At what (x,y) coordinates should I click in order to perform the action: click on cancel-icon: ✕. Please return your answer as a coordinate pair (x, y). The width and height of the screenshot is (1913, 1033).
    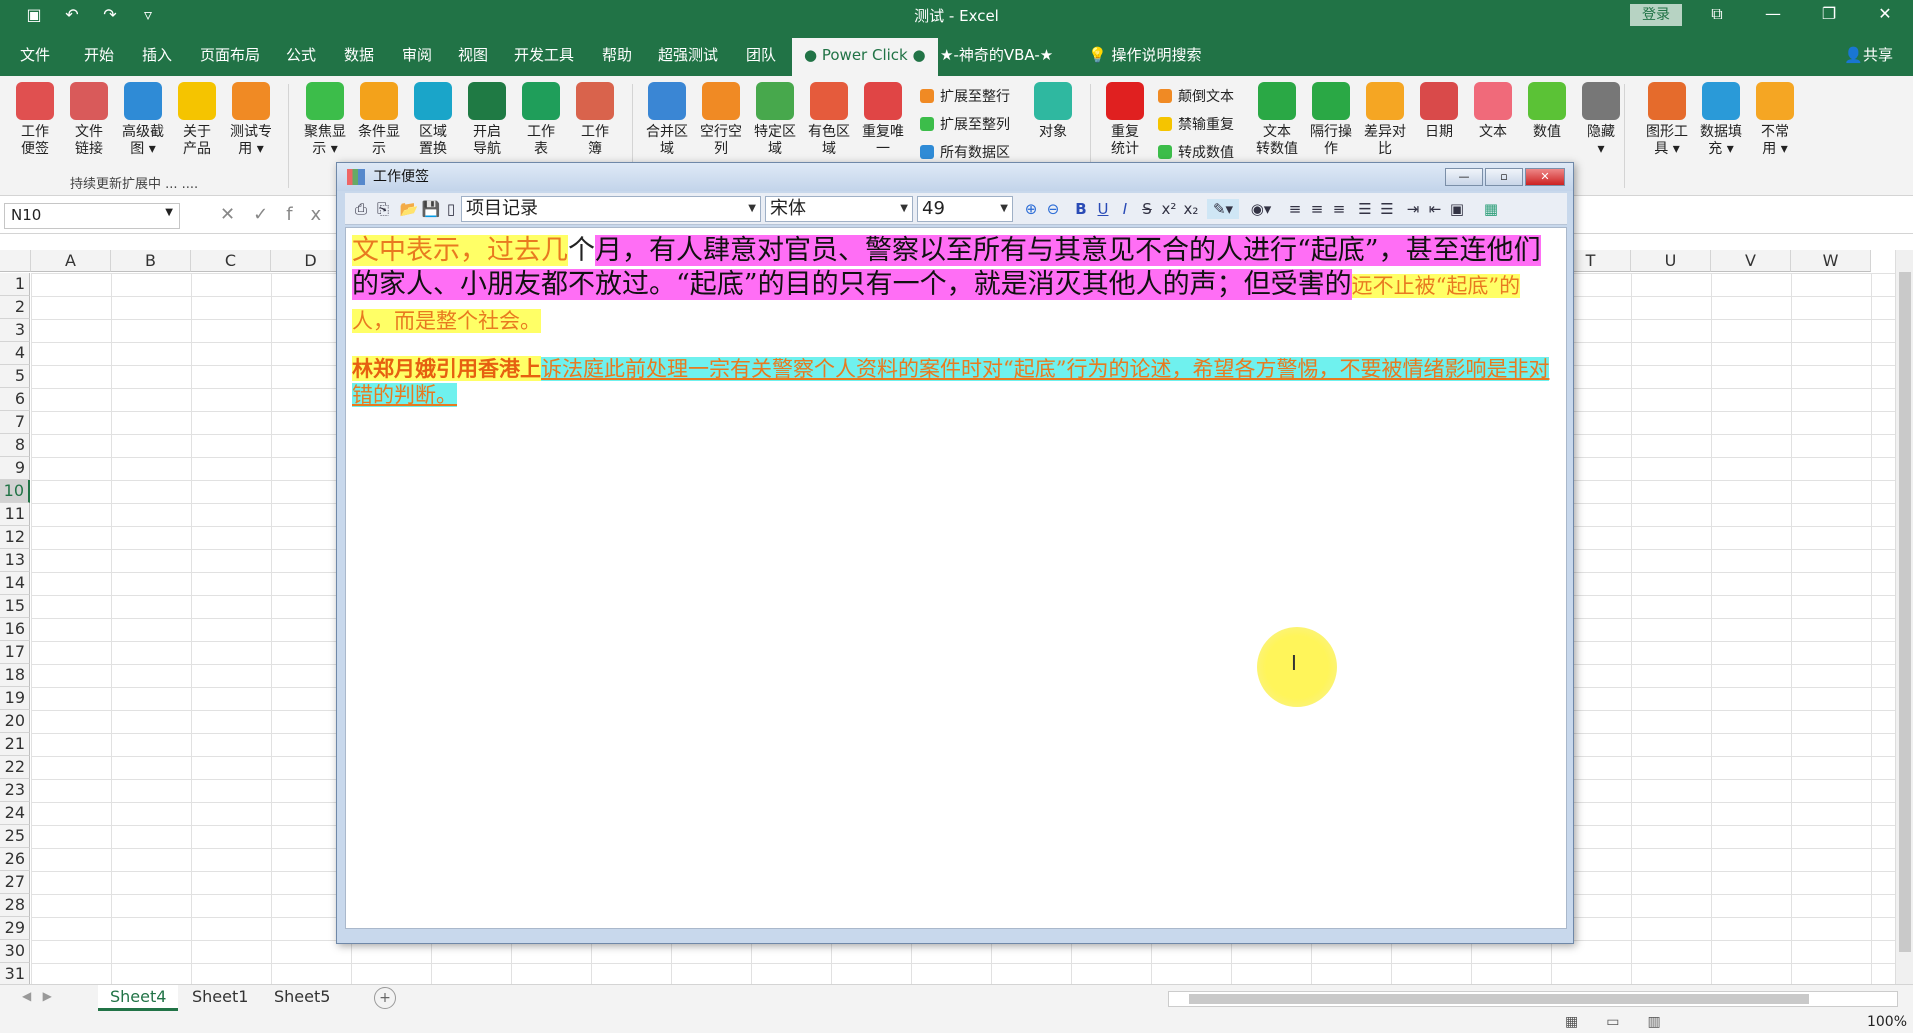
    Looking at the image, I should click on (236, 214).